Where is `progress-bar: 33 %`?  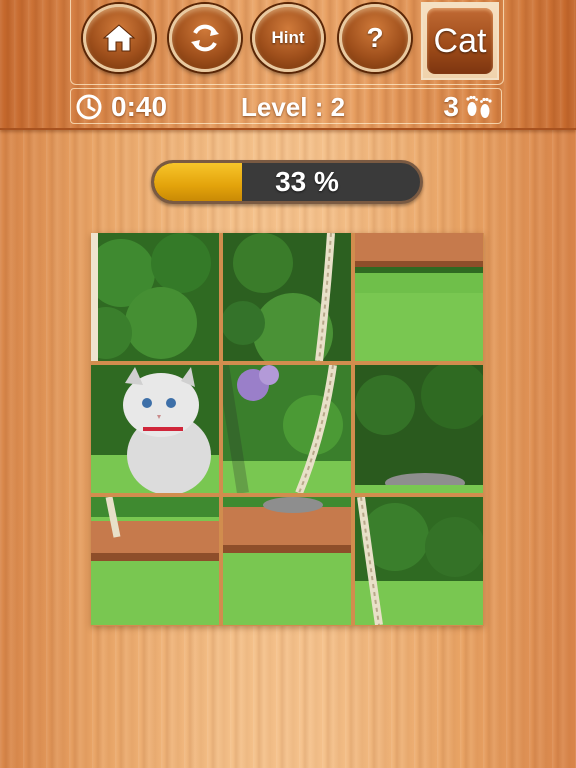
progress-bar: 33 % is located at coordinates (287, 182).